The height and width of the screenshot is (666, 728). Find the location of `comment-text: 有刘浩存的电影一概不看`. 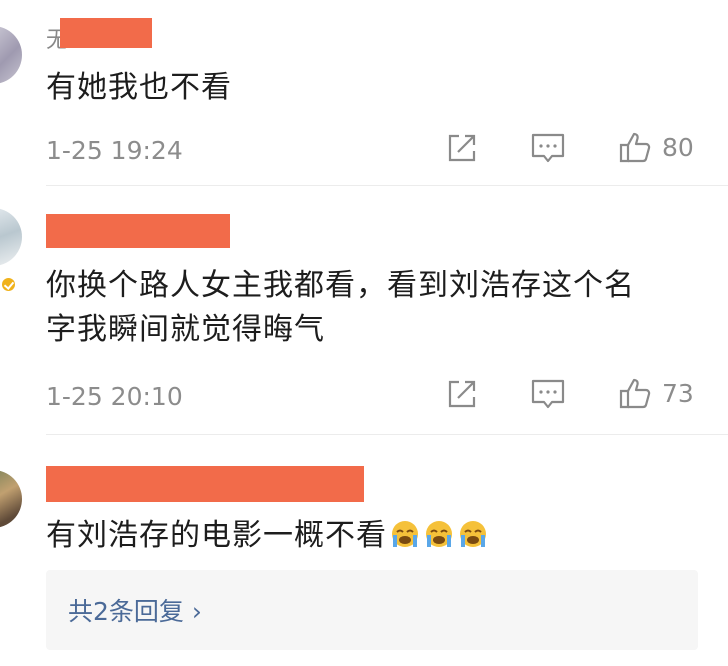

comment-text: 有刘浩存的电影一概不看 is located at coordinates (267, 538).